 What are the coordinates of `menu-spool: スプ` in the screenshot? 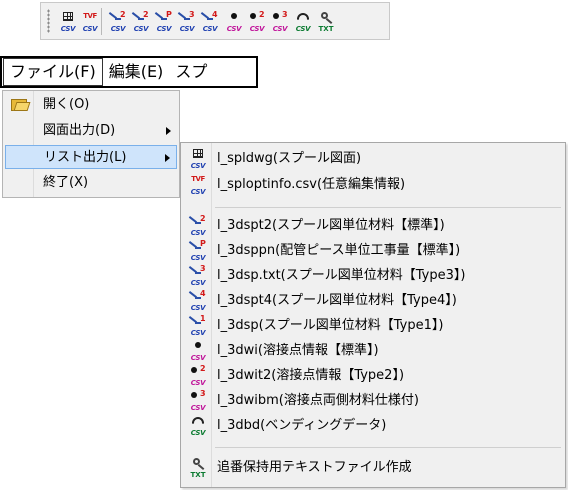 It's located at (191, 72).